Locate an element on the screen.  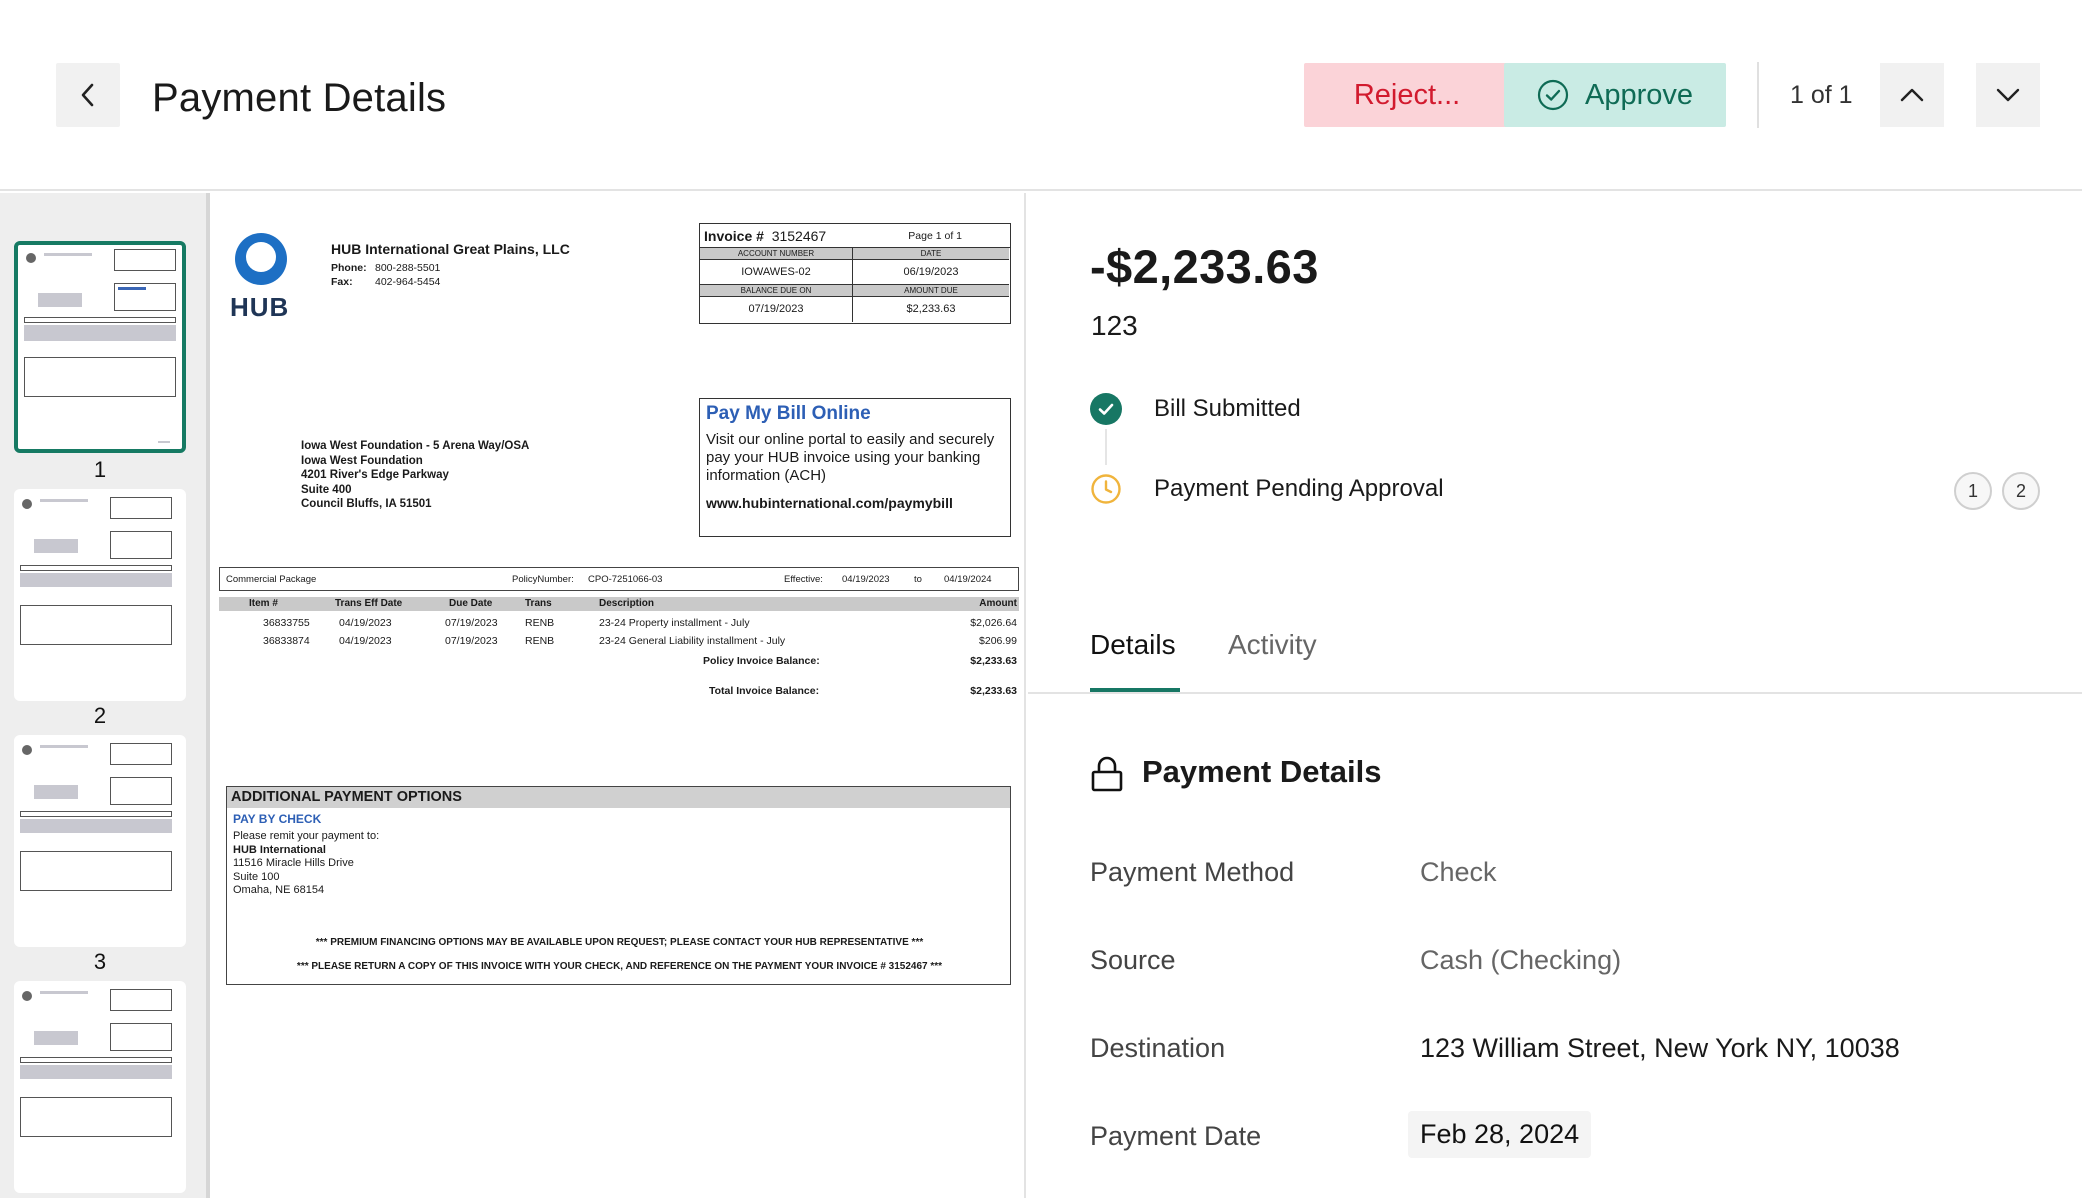
col-description: Description is located at coordinates (627, 603).